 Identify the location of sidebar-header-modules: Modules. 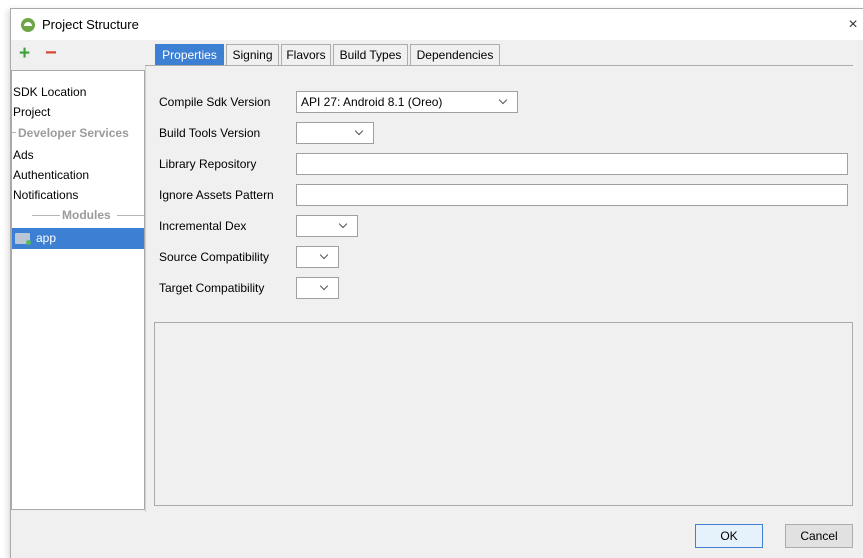
(86, 215).